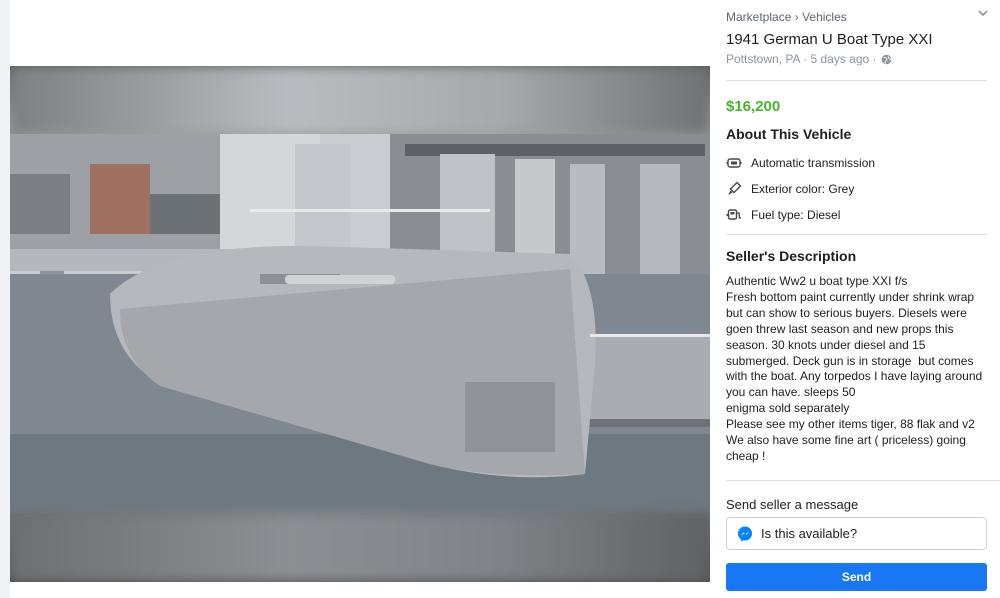 This screenshot has height=598, width=1000. What do you see at coordinates (745, 533) in the screenshot?
I see `messenger-icon` at bounding box center [745, 533].